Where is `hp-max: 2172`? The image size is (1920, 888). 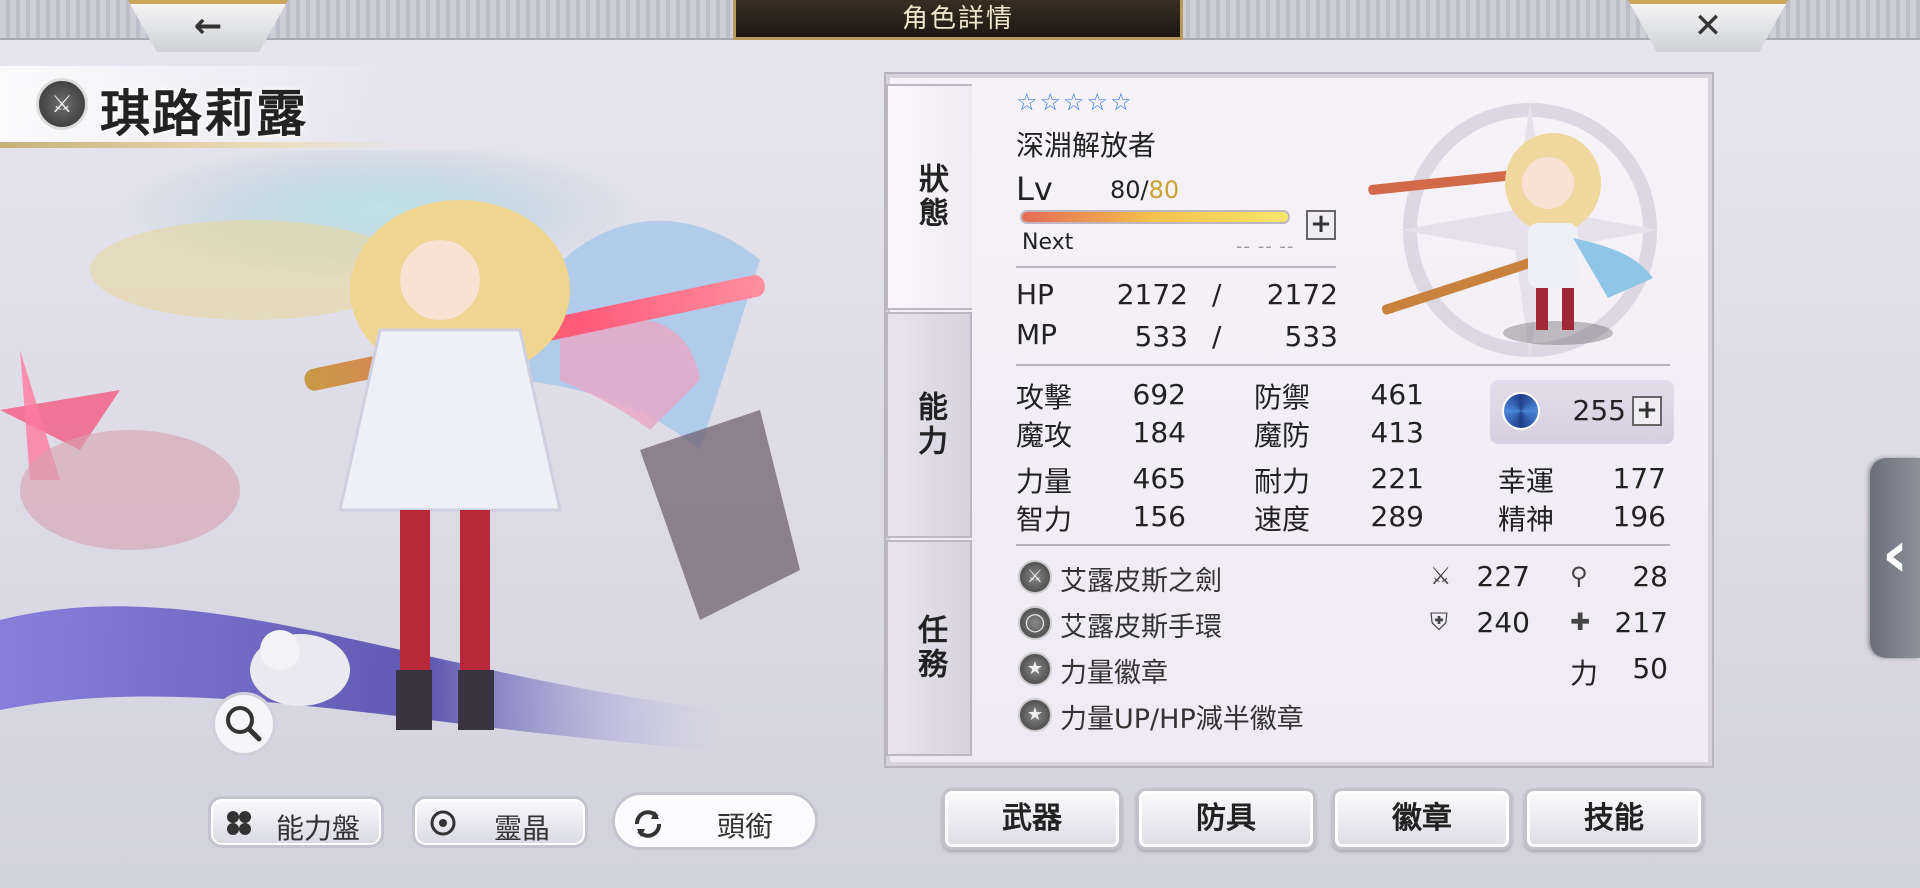 hp-max: 2172 is located at coordinates (1302, 294).